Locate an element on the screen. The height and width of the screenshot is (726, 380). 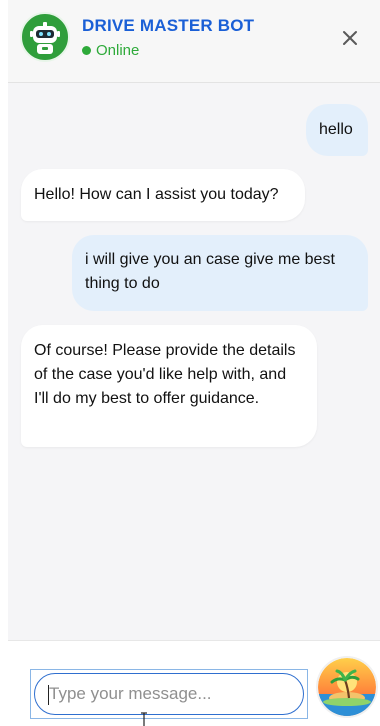
close-icon is located at coordinates (350, 38).